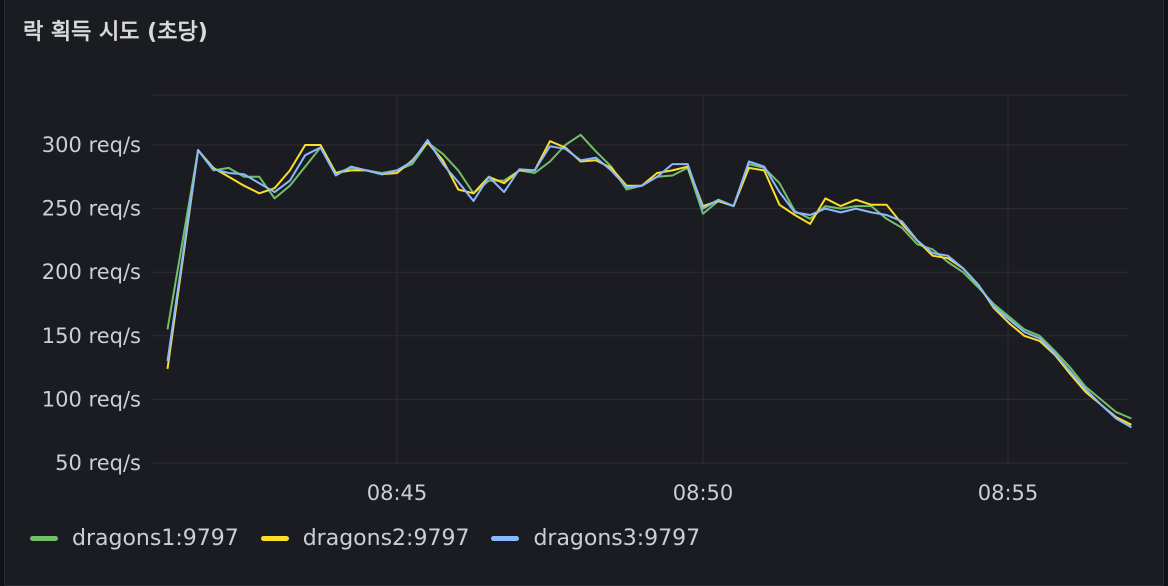 Image resolution: width=1168 pixels, height=586 pixels. I want to click on y-tick-label: 300 req/s, so click(91, 145).